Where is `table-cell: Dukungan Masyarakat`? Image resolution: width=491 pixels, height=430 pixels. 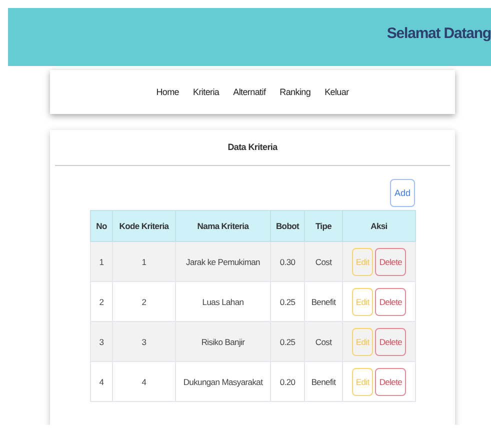 table-cell: Dukungan Masyarakat is located at coordinates (223, 382).